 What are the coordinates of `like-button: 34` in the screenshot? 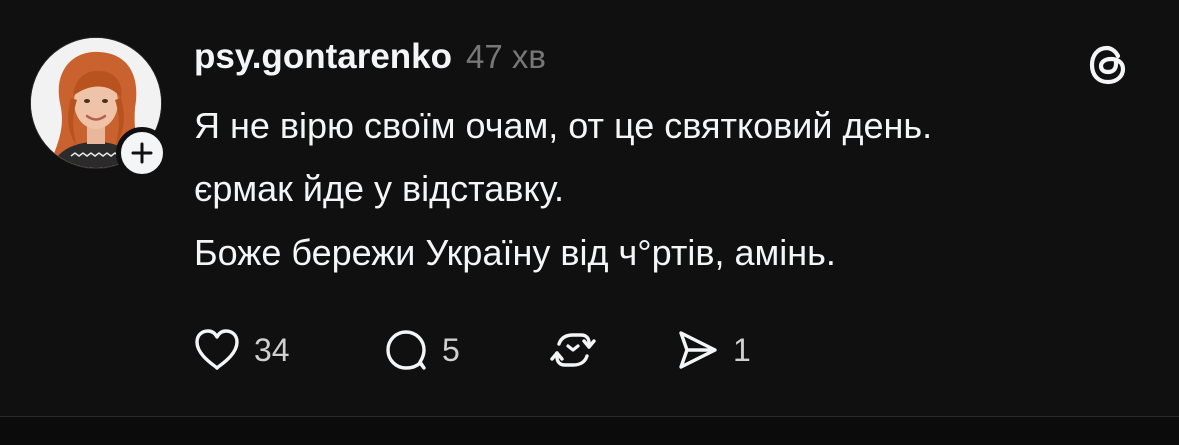 It's located at (287, 350).